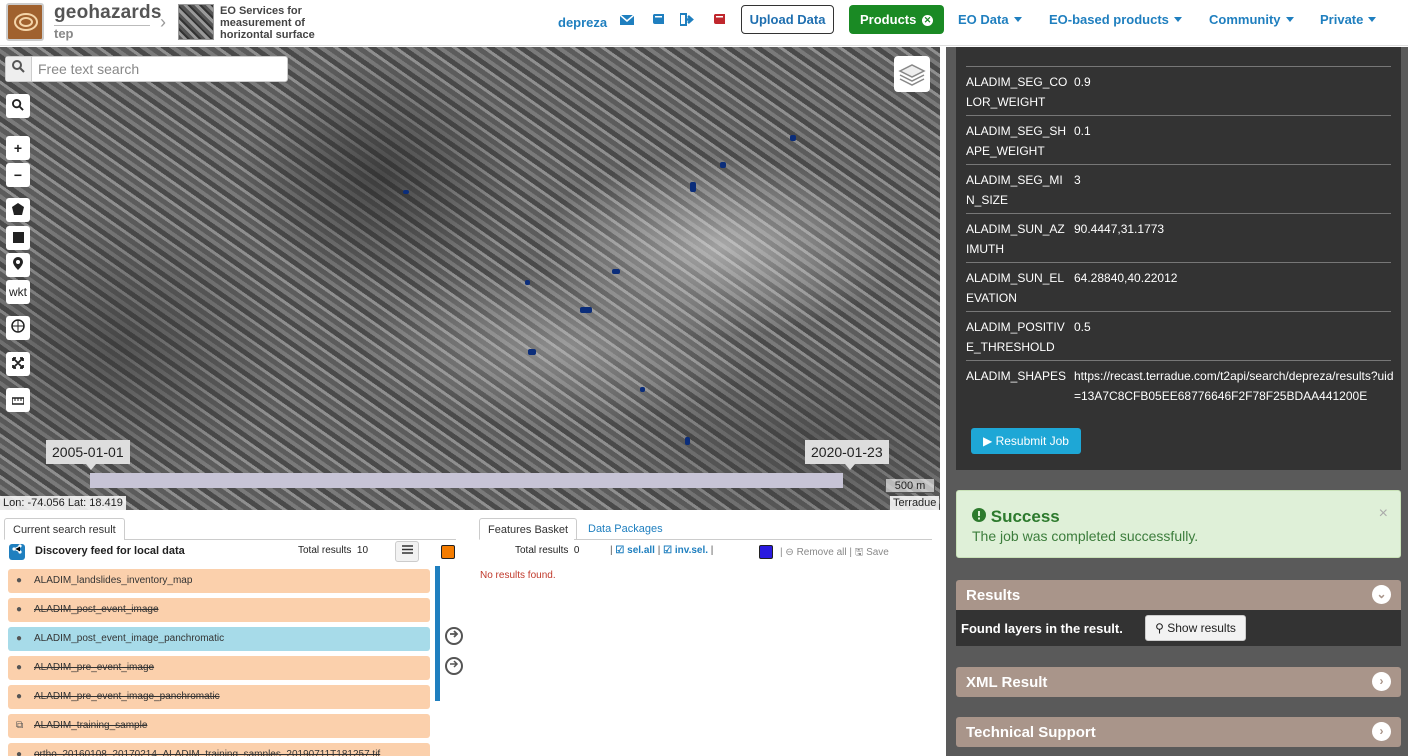  What do you see at coordinates (877, 552) in the screenshot?
I see `save-label: Save` at bounding box center [877, 552].